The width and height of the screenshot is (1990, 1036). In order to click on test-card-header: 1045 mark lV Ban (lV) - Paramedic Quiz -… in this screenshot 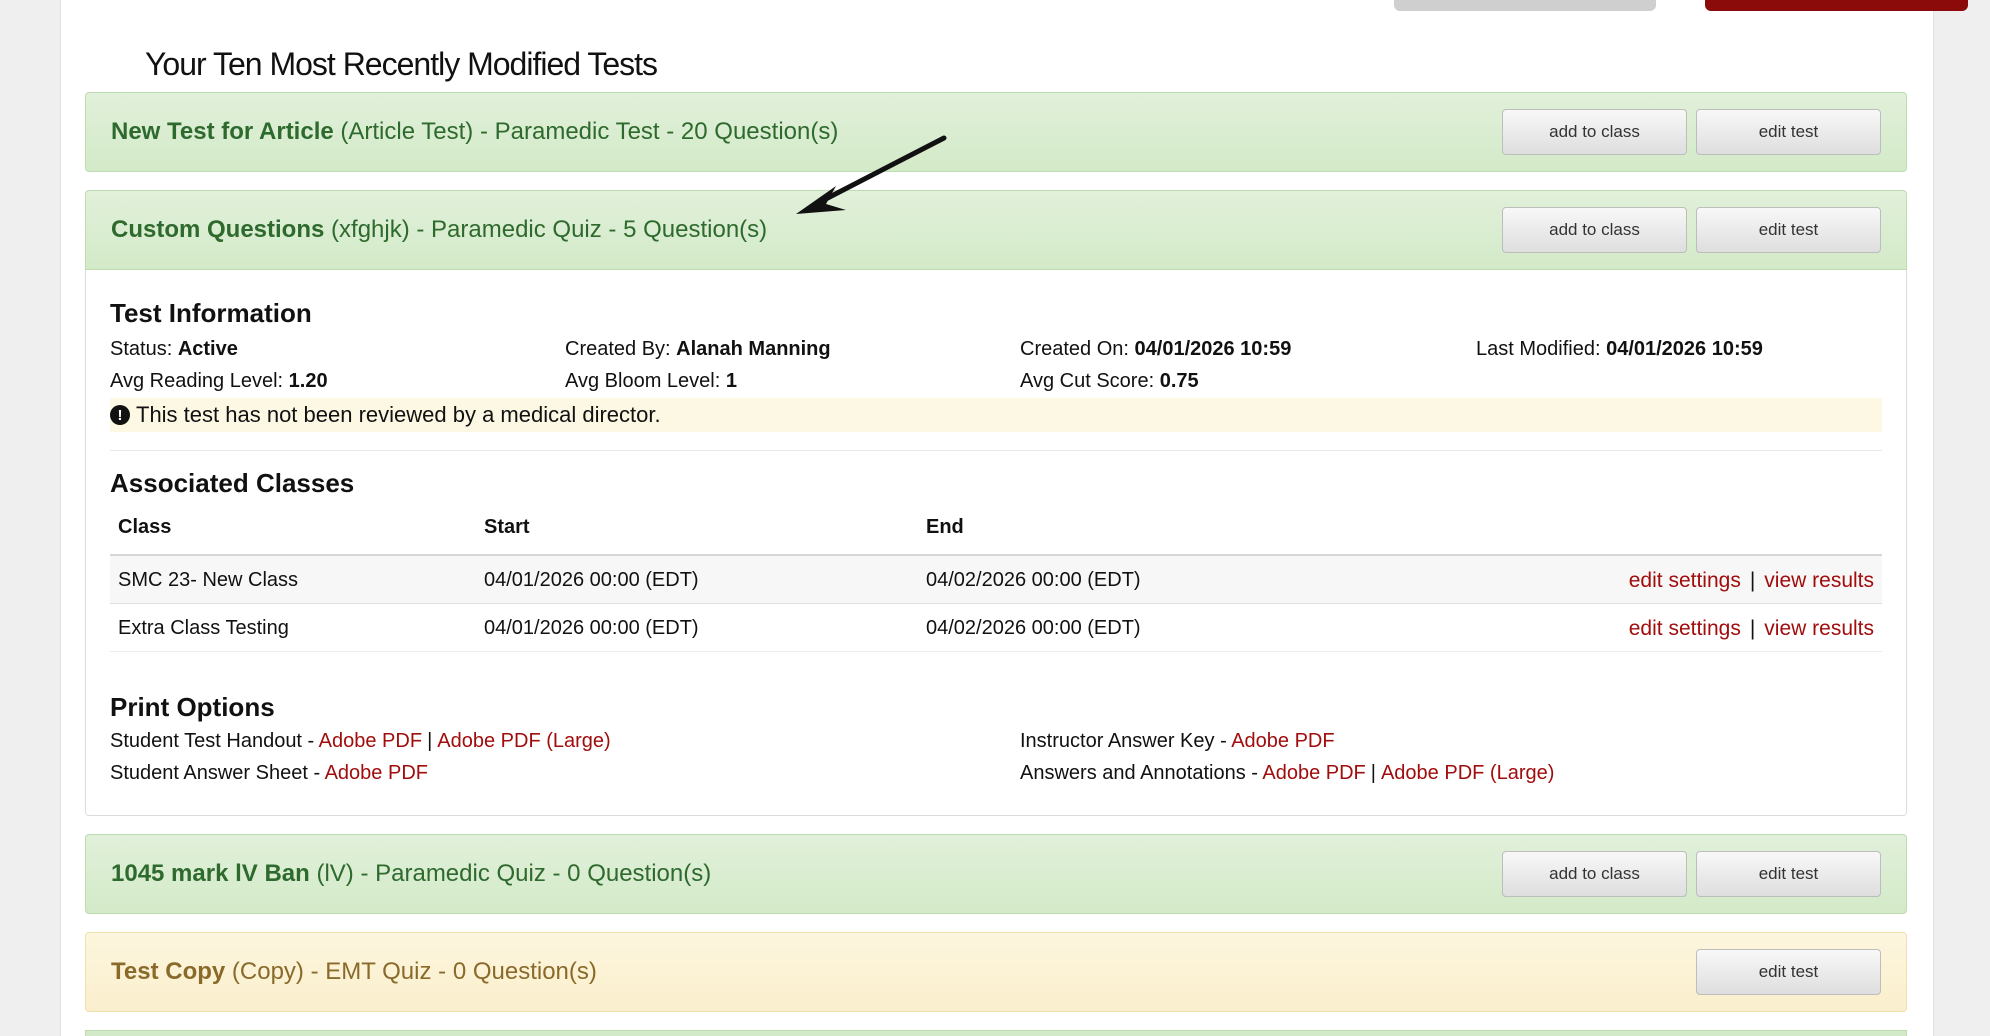, I will do `click(996, 874)`.